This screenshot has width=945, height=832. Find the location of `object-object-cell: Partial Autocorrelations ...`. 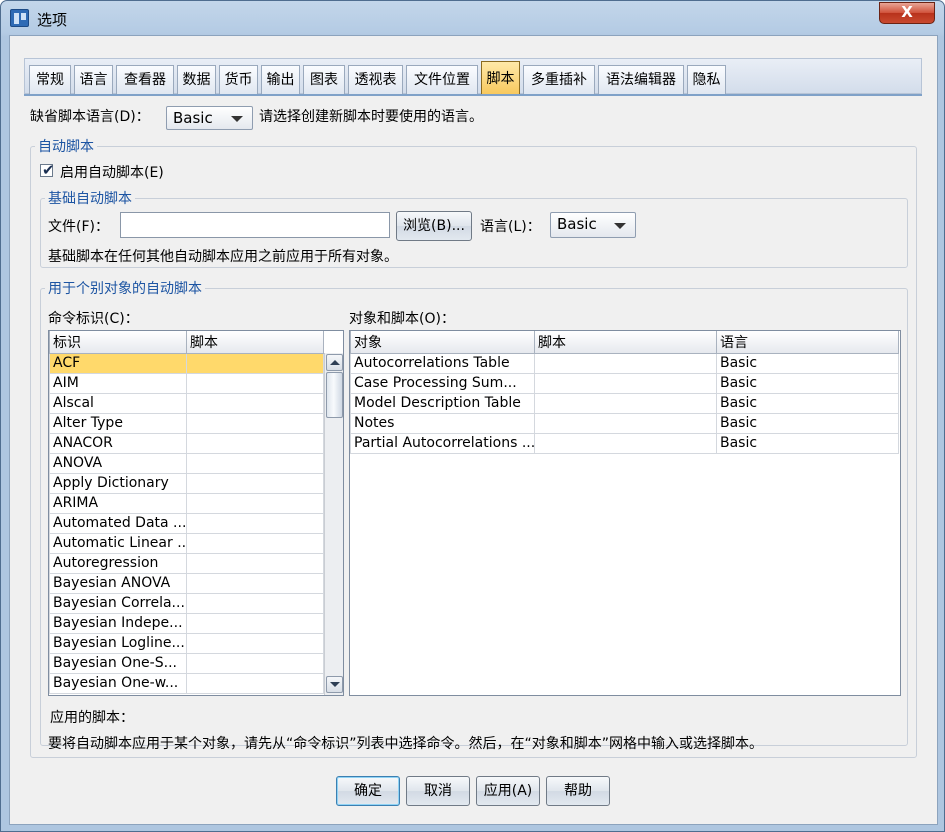

object-object-cell: Partial Autocorrelations ... is located at coordinates (442, 443).